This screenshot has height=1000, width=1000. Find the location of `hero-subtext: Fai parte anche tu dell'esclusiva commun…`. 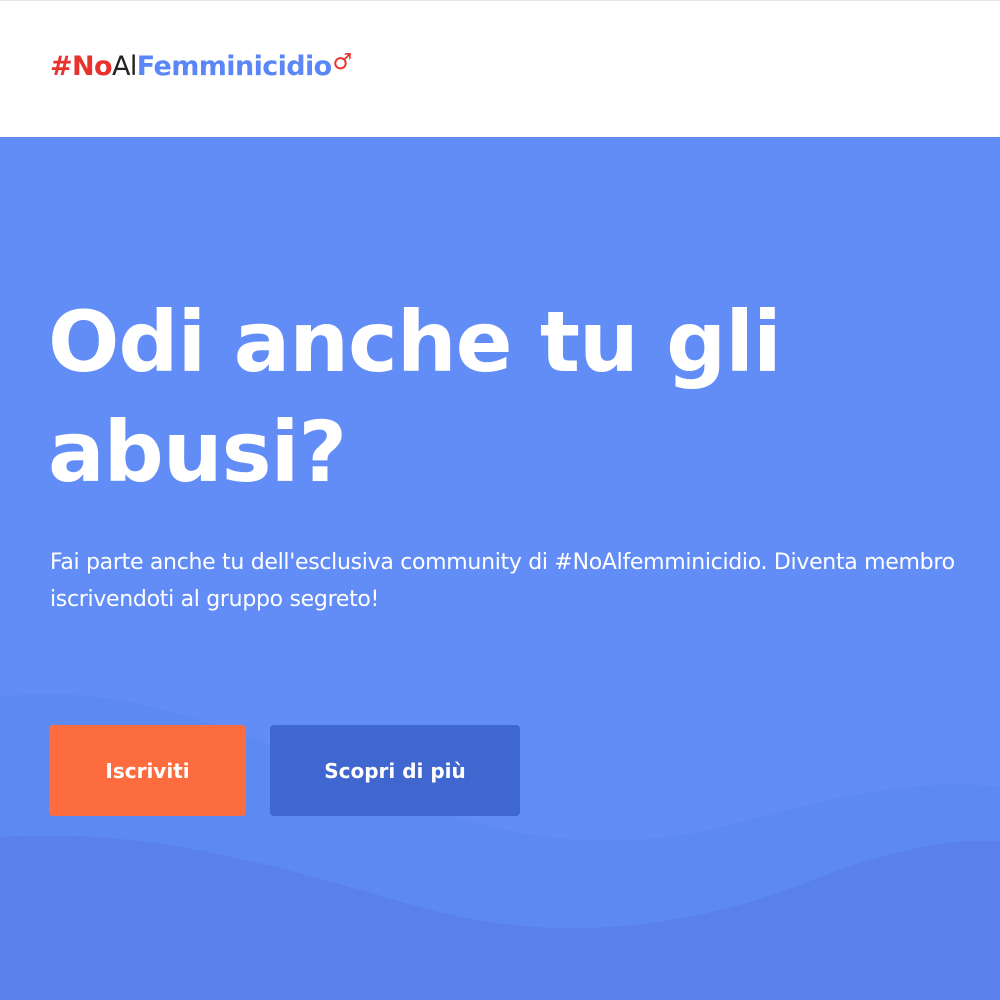

hero-subtext: Fai parte anche tu dell'esclusiva commun… is located at coordinates (502, 581).